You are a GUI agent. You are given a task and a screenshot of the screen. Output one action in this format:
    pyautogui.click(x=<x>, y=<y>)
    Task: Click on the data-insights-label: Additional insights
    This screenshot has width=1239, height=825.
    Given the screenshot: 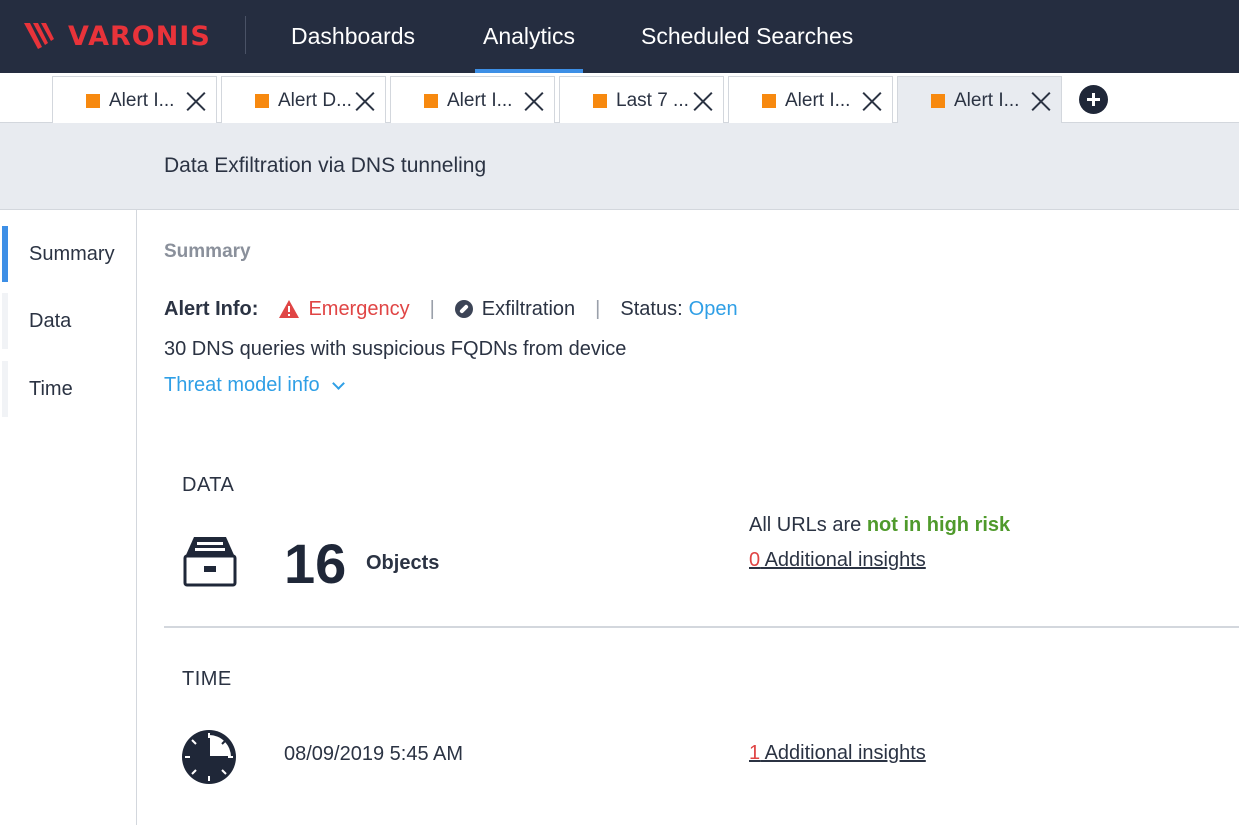 What is the action you would take?
    pyautogui.click(x=843, y=560)
    